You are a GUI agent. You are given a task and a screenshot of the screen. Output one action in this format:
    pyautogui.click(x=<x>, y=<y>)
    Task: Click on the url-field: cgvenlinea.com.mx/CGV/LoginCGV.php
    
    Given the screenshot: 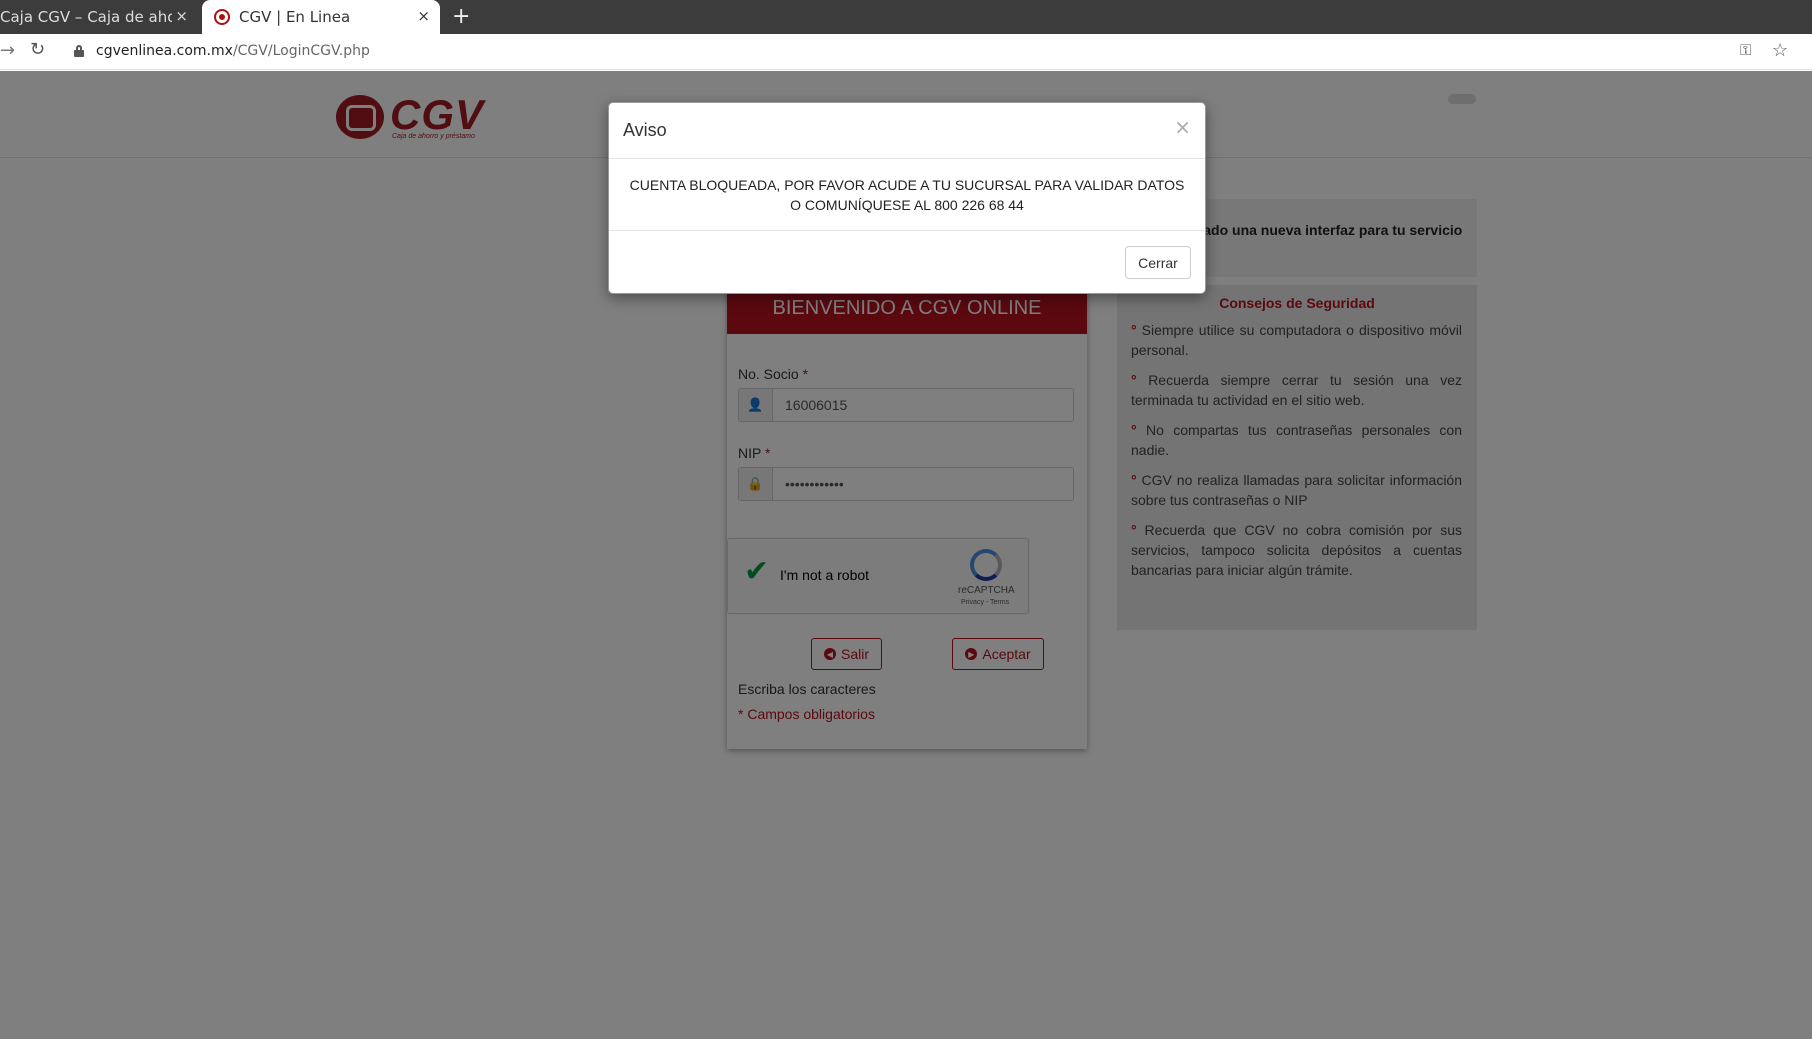 What is the action you would take?
    pyautogui.click(x=233, y=51)
    